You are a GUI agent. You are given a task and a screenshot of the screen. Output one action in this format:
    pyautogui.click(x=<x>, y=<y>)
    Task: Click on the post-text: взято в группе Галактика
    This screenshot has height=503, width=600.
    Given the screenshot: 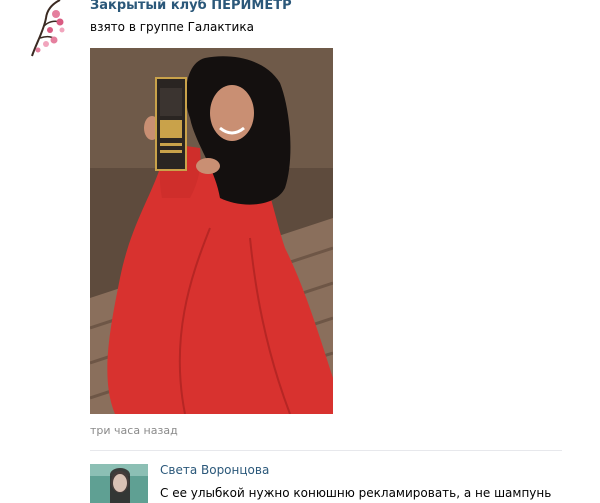 What is the action you would take?
    pyautogui.click(x=172, y=27)
    